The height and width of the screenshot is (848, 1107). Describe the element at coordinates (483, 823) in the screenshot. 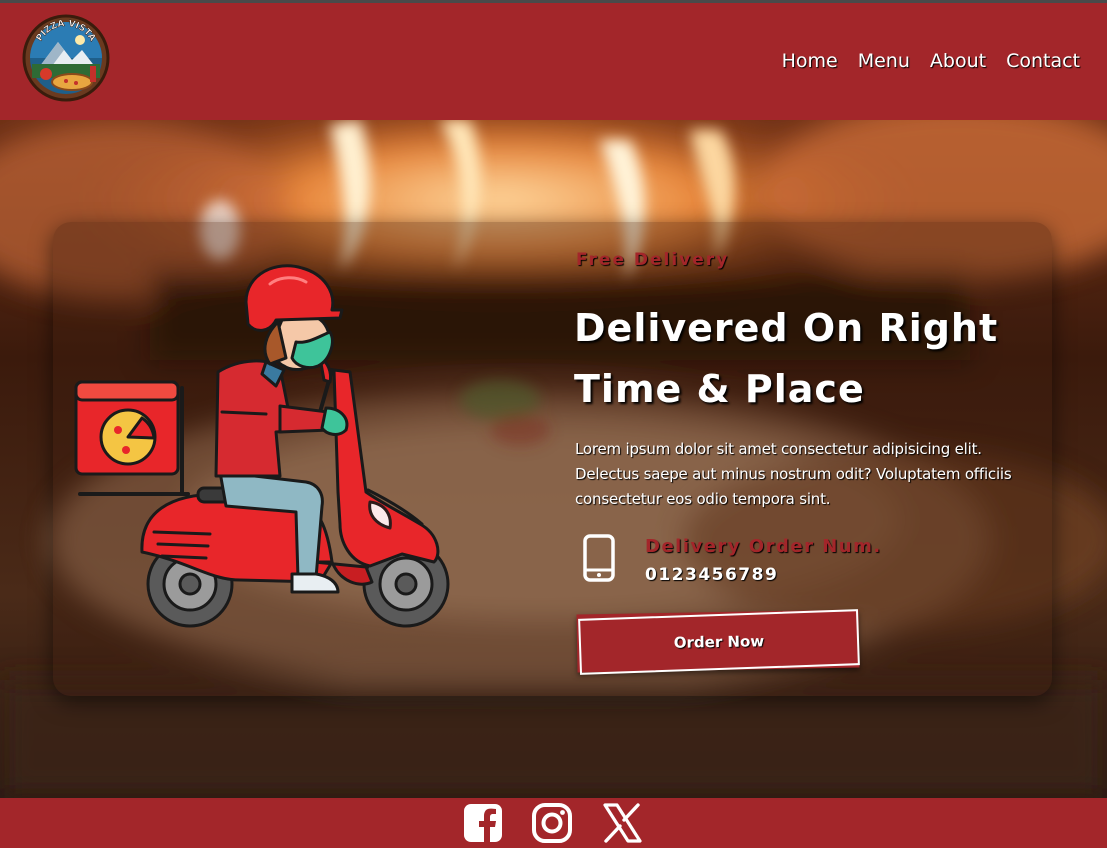

I see `facebook-icon` at that location.